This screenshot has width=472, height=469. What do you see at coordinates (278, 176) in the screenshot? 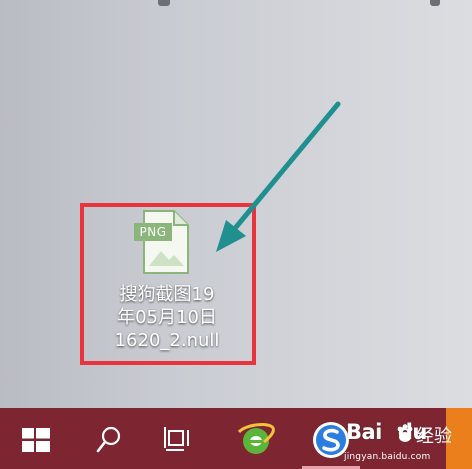
I see `pointer-arrow` at bounding box center [278, 176].